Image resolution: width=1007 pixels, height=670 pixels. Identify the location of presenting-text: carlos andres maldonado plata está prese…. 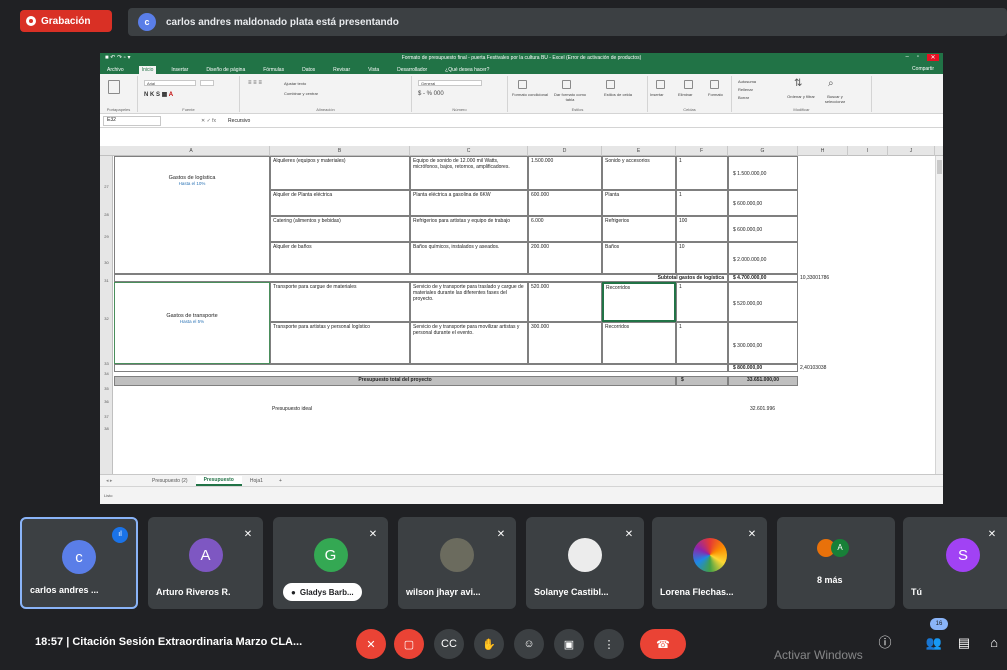
(282, 22).